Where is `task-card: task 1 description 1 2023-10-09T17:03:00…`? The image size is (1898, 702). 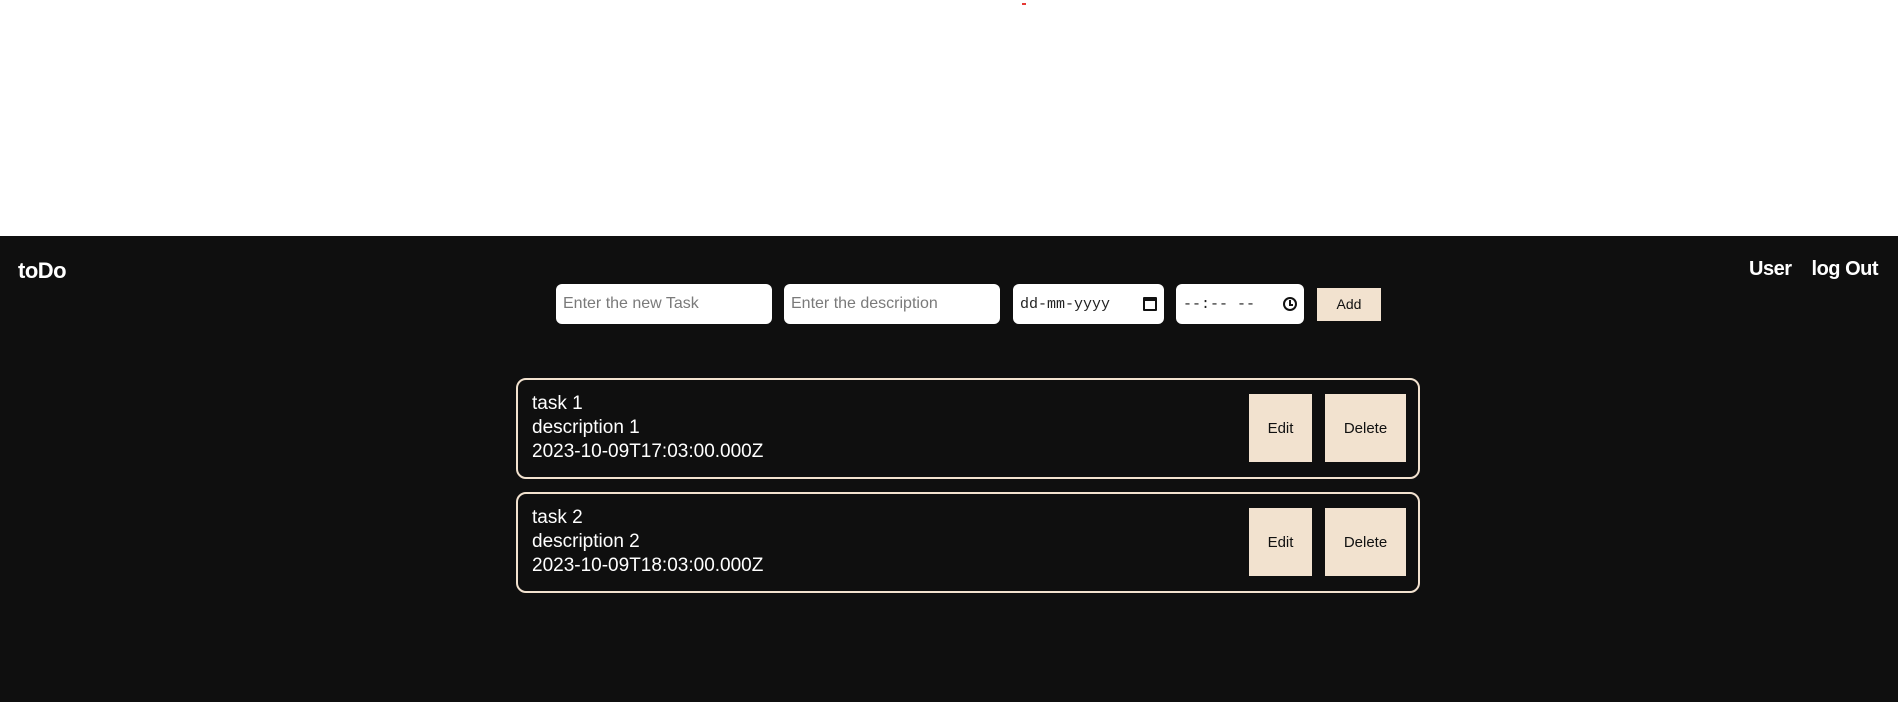 task-card: task 1 description 1 2023-10-09T17:03:00… is located at coordinates (968, 428).